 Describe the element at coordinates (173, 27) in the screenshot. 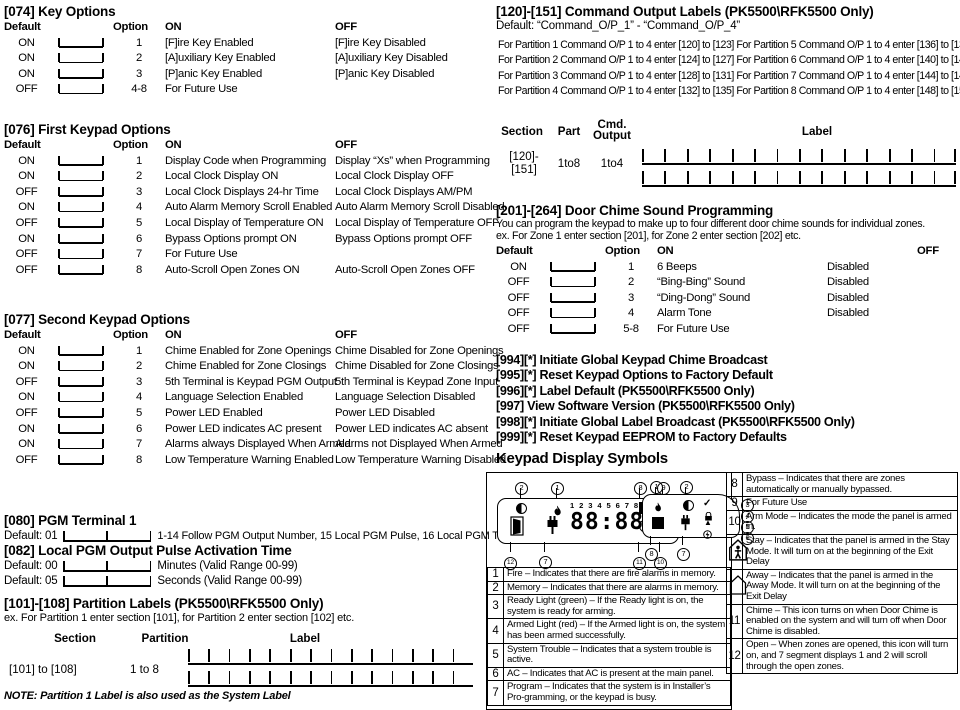

I see `col-on: ON` at that location.